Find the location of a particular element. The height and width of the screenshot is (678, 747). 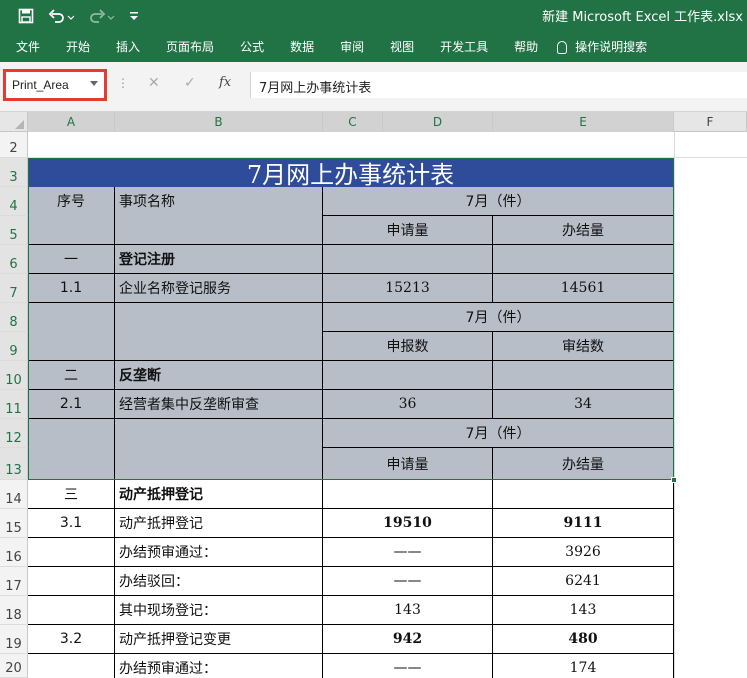

header-item: 事项名称 is located at coordinates (219, 216).